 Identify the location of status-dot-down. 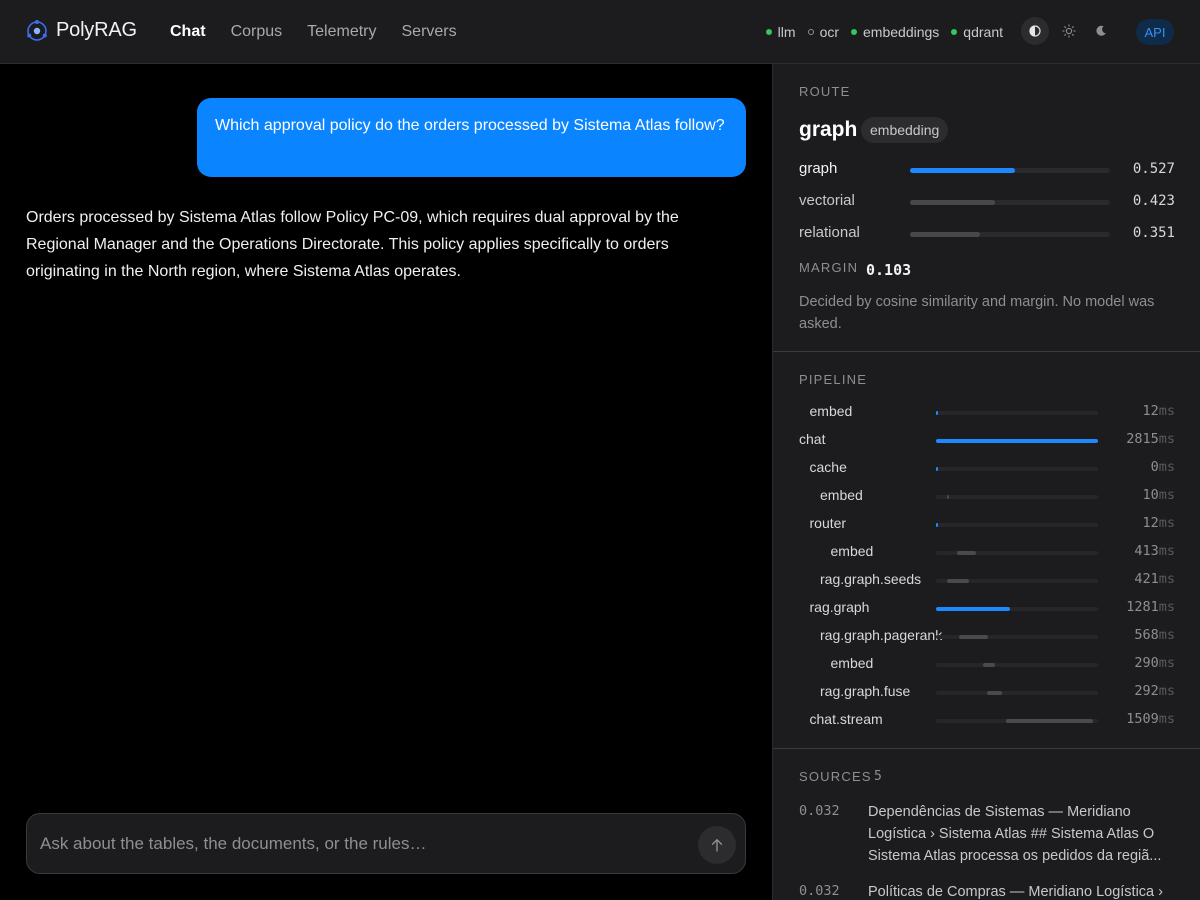
(810, 32).